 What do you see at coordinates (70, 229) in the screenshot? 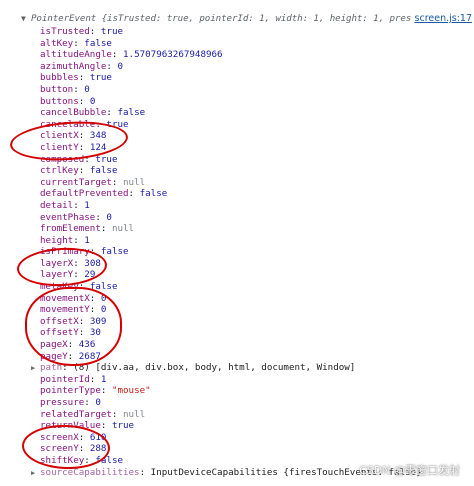
I see `property-key: fromElement` at bounding box center [70, 229].